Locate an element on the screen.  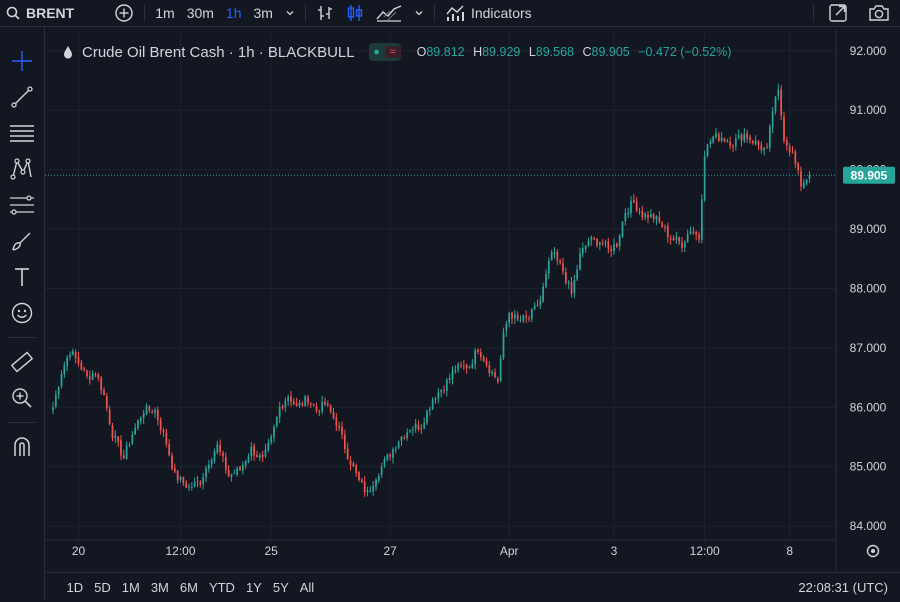
drop-icon is located at coordinates (68, 52).